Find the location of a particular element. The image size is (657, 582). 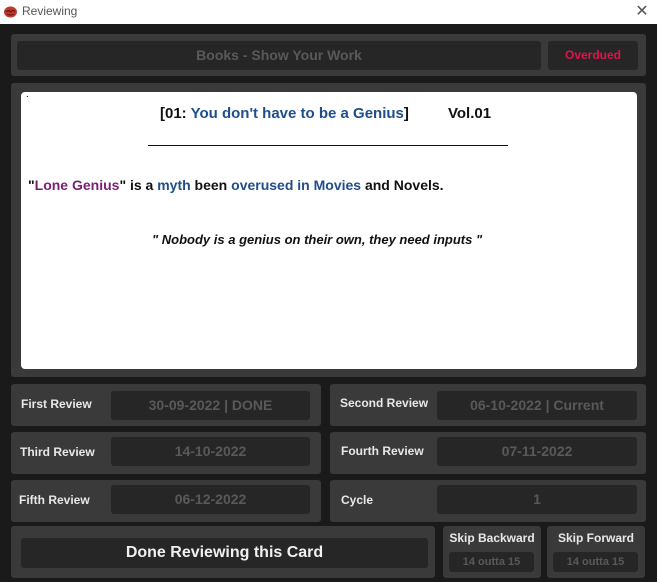

cycle-value: 1 is located at coordinates (537, 499).